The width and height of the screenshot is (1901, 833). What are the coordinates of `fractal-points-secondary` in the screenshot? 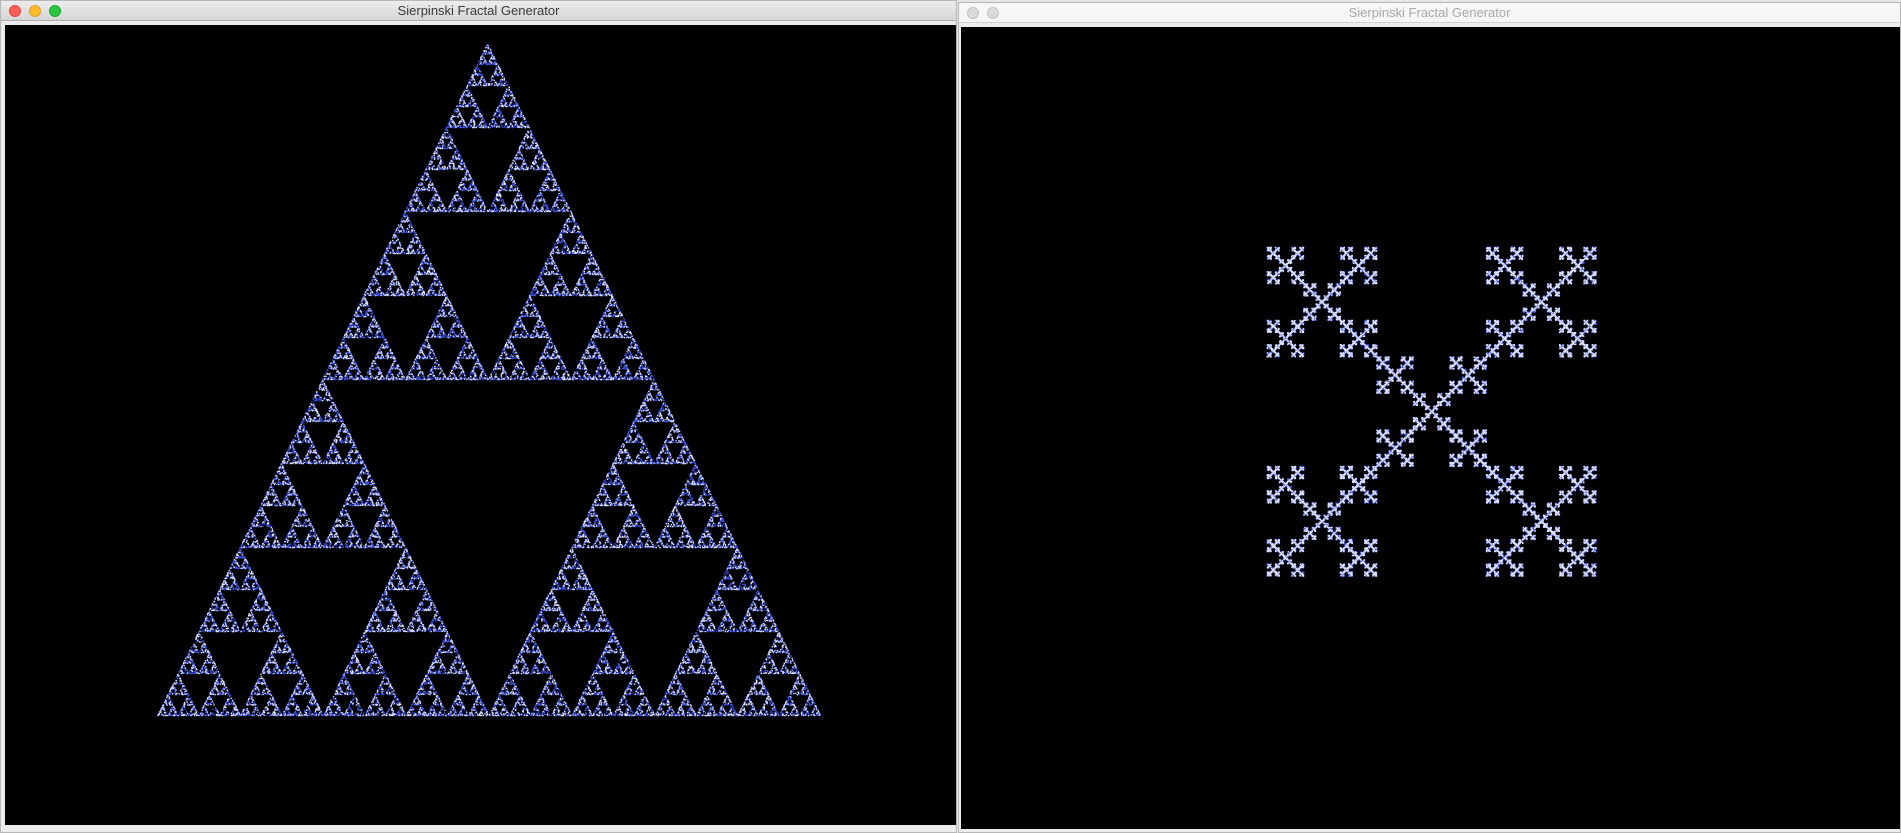 It's located at (1431, 411).